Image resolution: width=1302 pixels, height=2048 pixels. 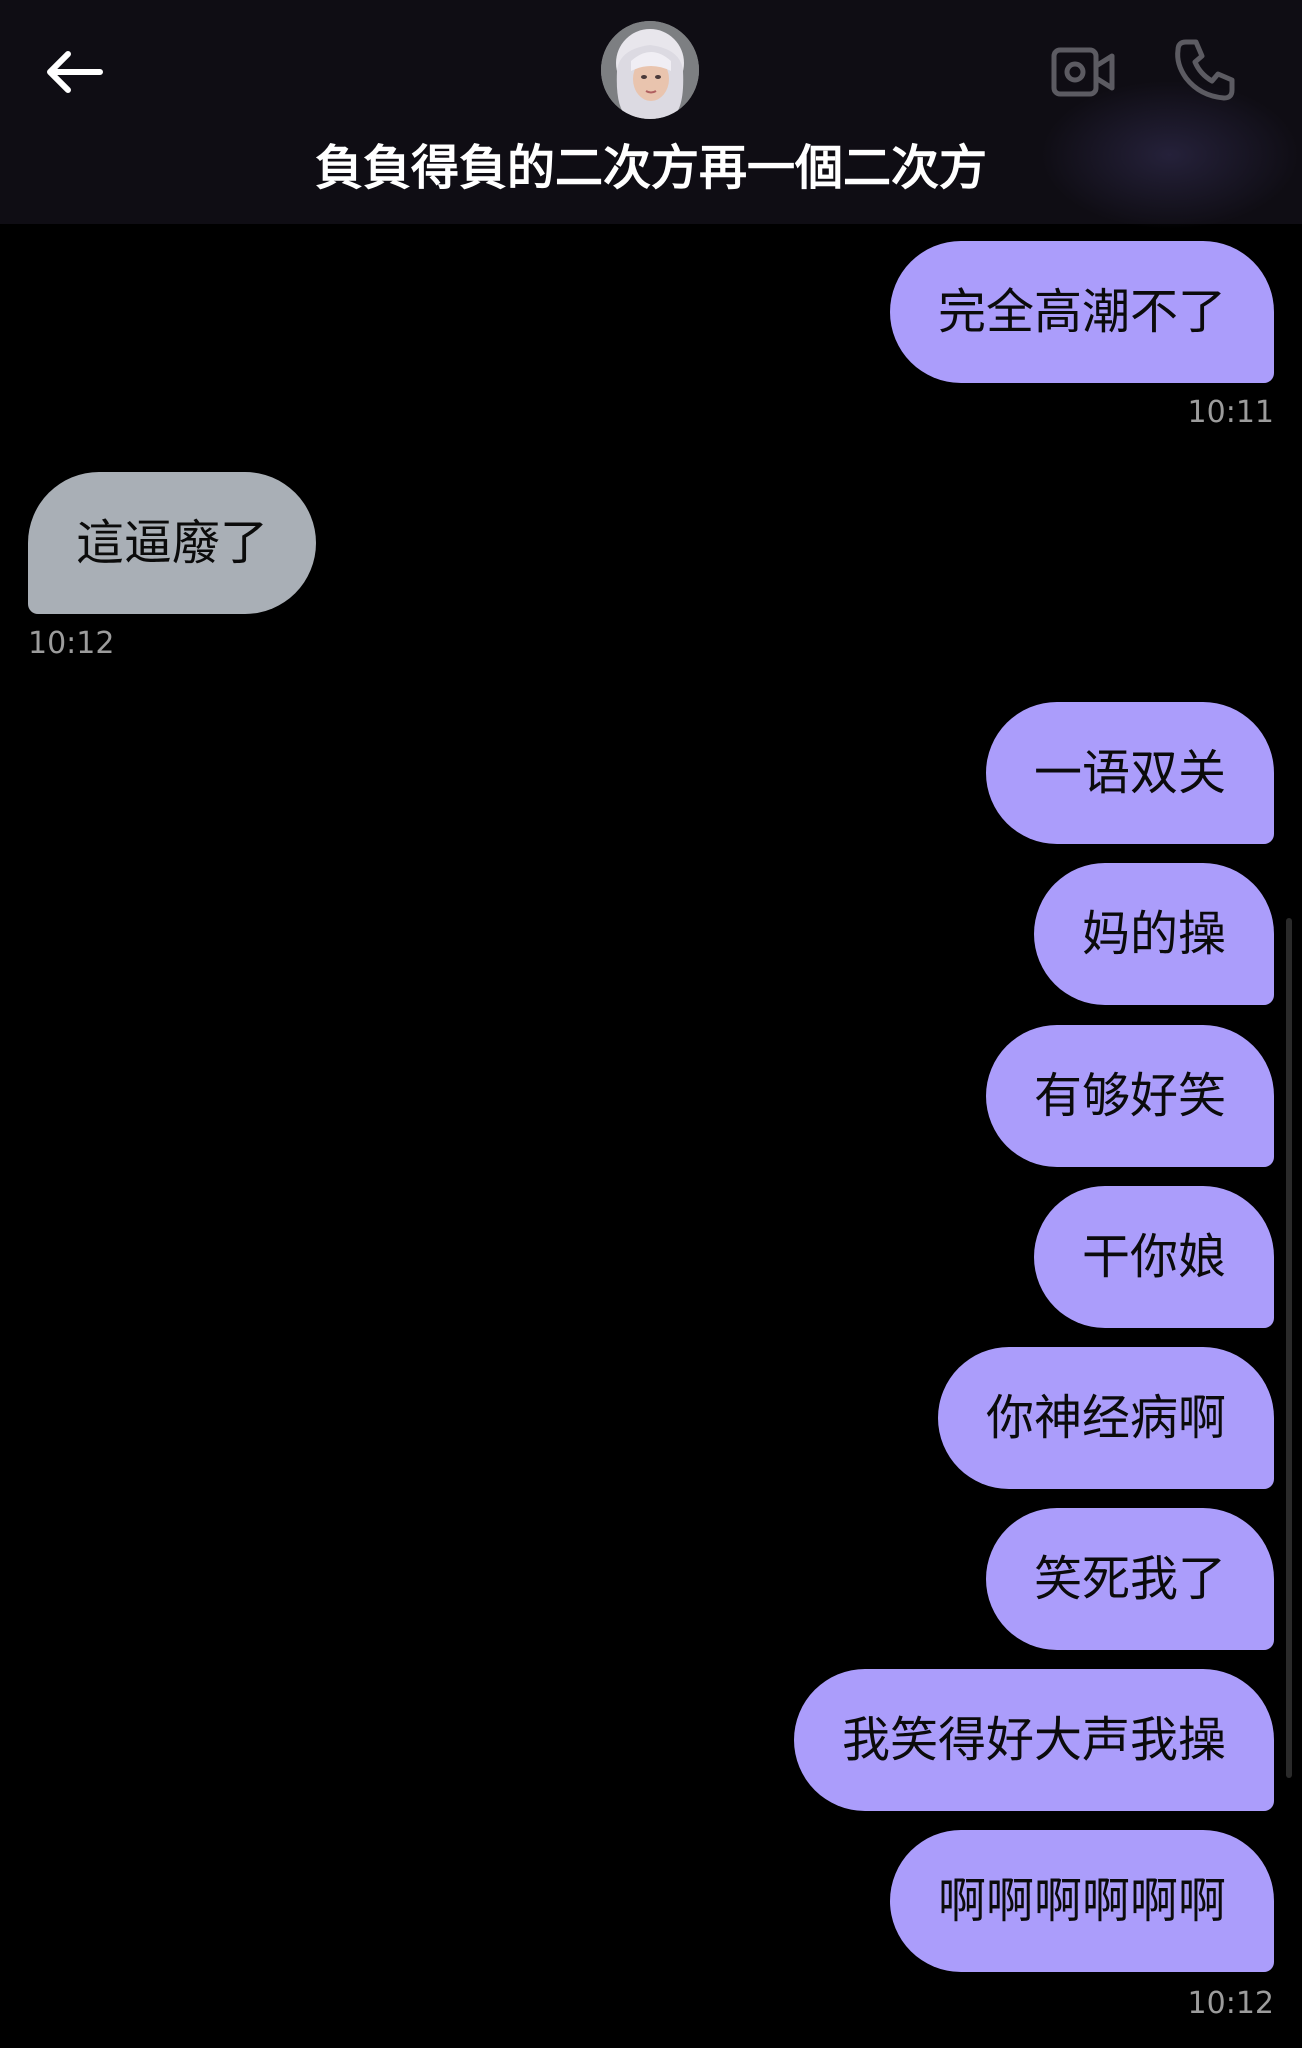 I want to click on phone-icon, so click(x=1205, y=70).